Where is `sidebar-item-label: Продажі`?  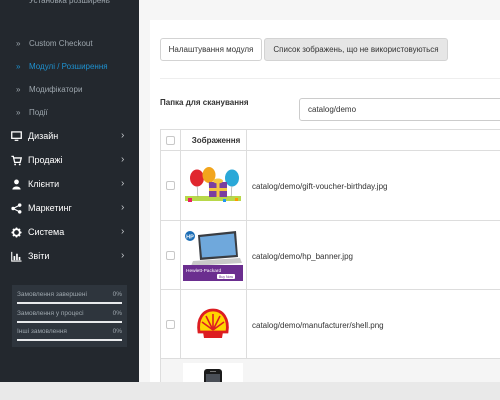 sidebar-item-label: Продажі is located at coordinates (45, 160).